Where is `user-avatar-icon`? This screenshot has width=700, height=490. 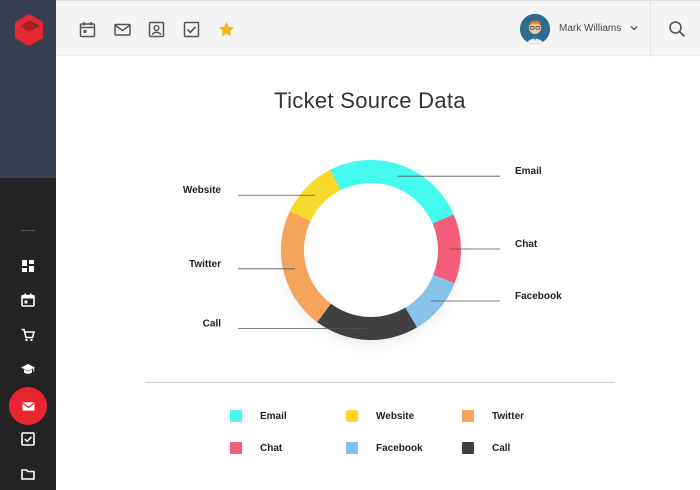 user-avatar-icon is located at coordinates (535, 29).